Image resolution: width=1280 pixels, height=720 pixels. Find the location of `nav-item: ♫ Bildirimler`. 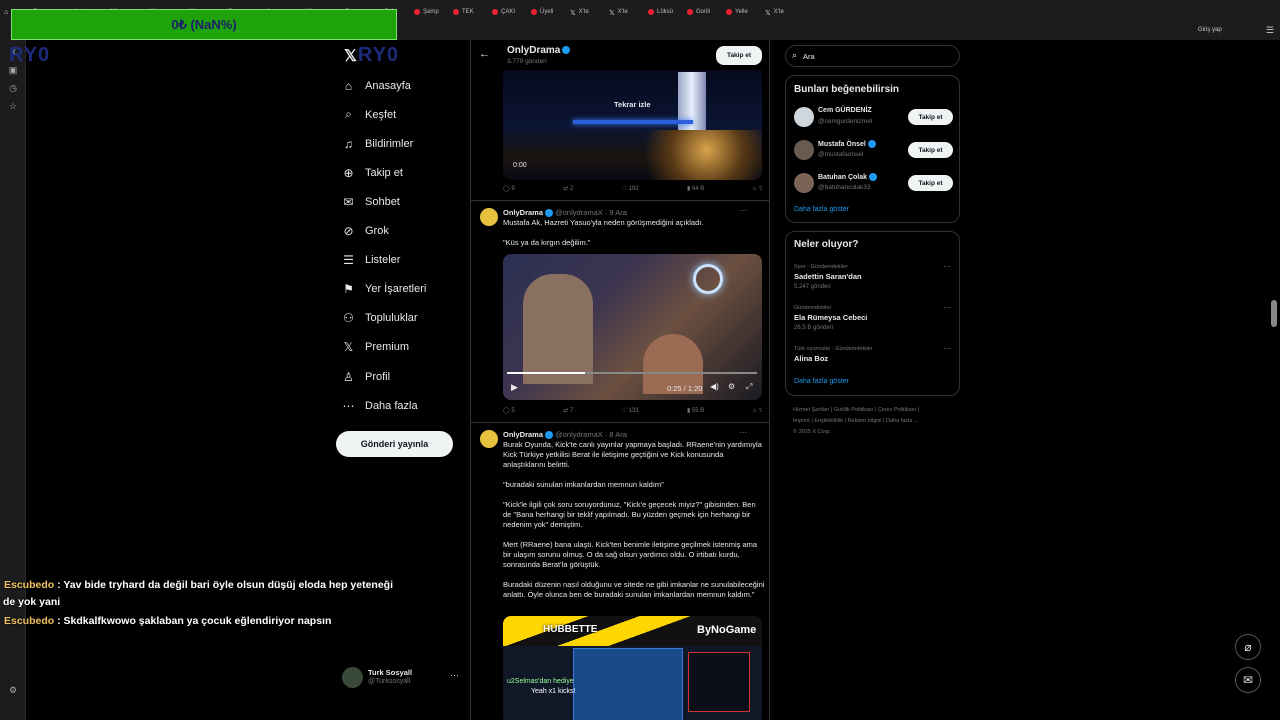

nav-item: ♫ Bildirimler is located at coordinates (377, 144).